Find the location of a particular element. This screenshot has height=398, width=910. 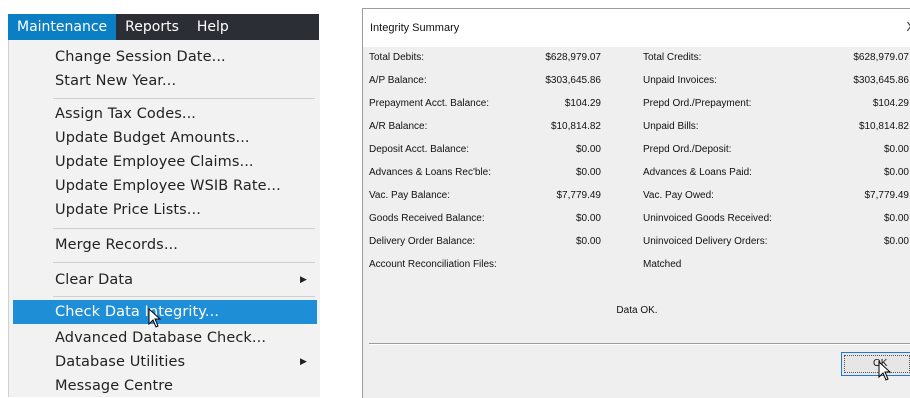

menu-item-label: Clear Data is located at coordinates (94, 280).